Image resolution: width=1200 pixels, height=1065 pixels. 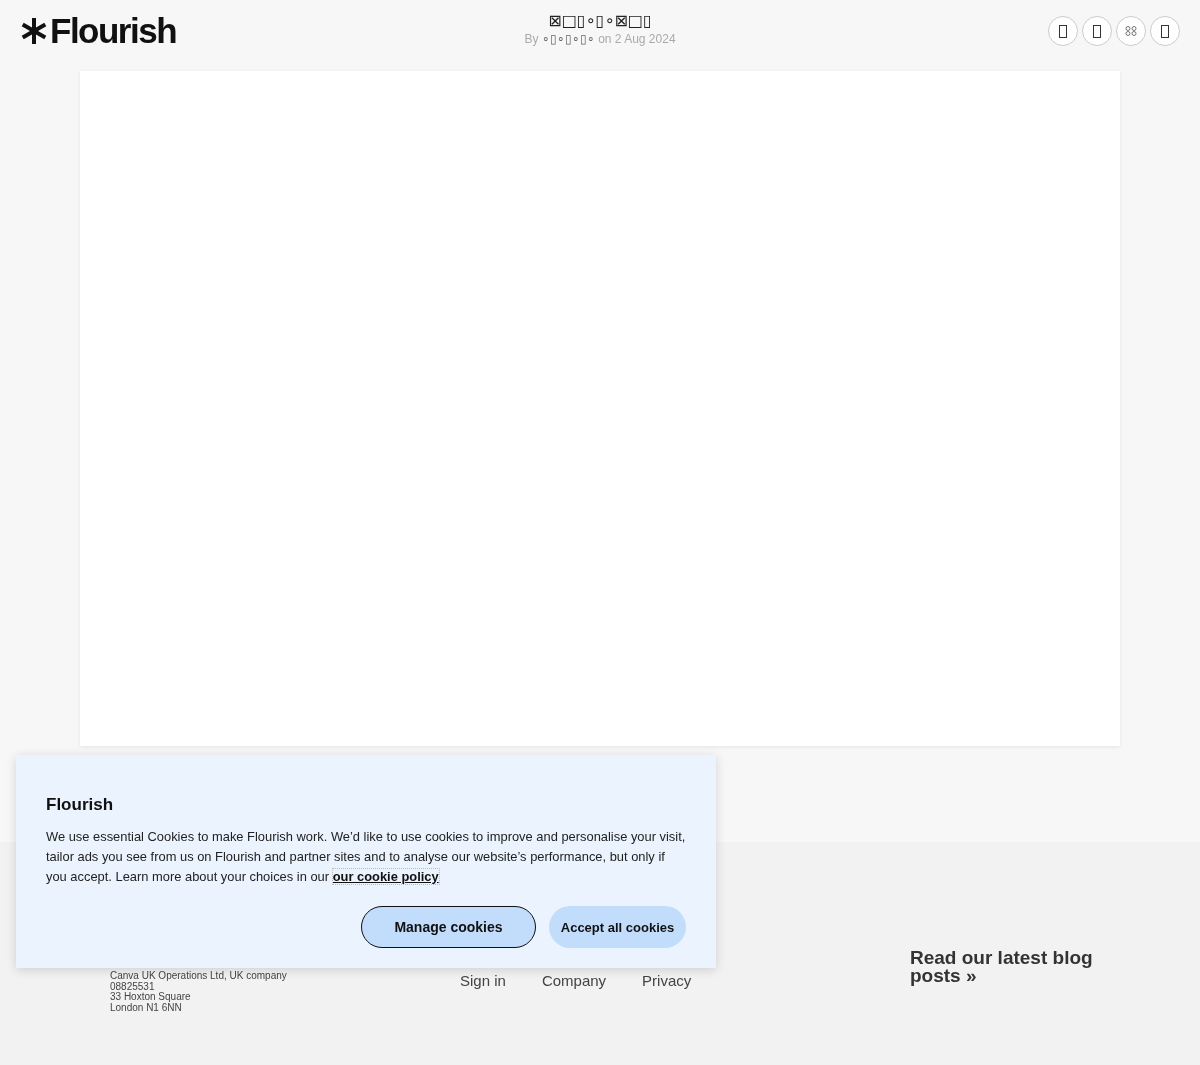 I want to click on byline-prefix: By, so click(x=531, y=39).